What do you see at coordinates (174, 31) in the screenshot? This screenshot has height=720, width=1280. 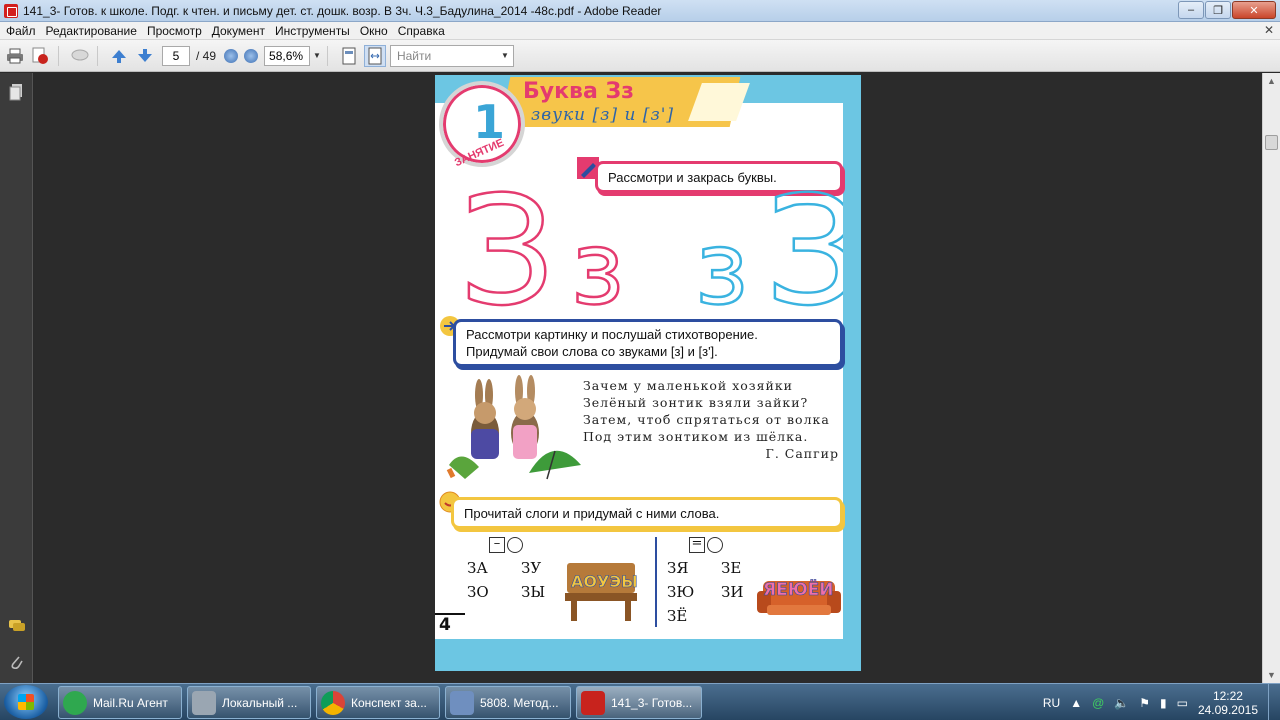 I see `menu-view: Просмотр` at bounding box center [174, 31].